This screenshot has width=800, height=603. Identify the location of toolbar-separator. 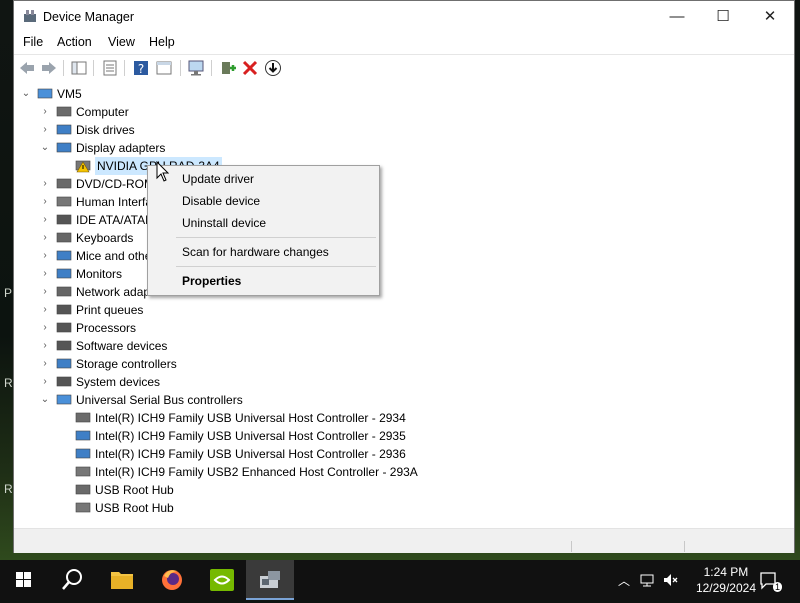
(211, 68).